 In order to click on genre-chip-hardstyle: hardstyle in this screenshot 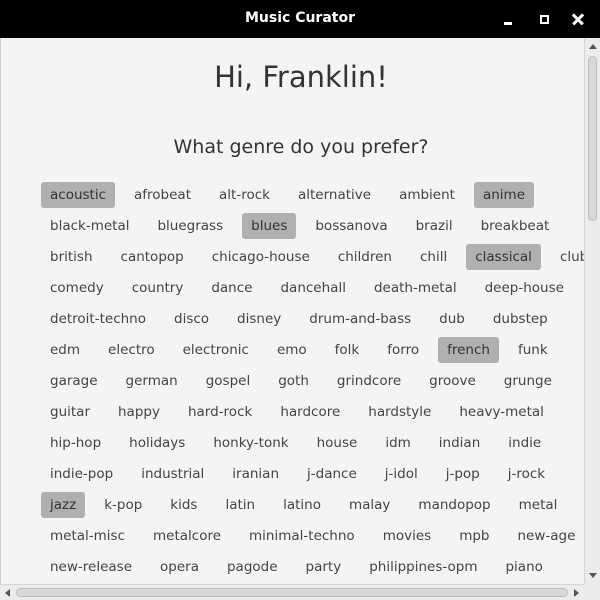, I will do `click(399, 412)`.